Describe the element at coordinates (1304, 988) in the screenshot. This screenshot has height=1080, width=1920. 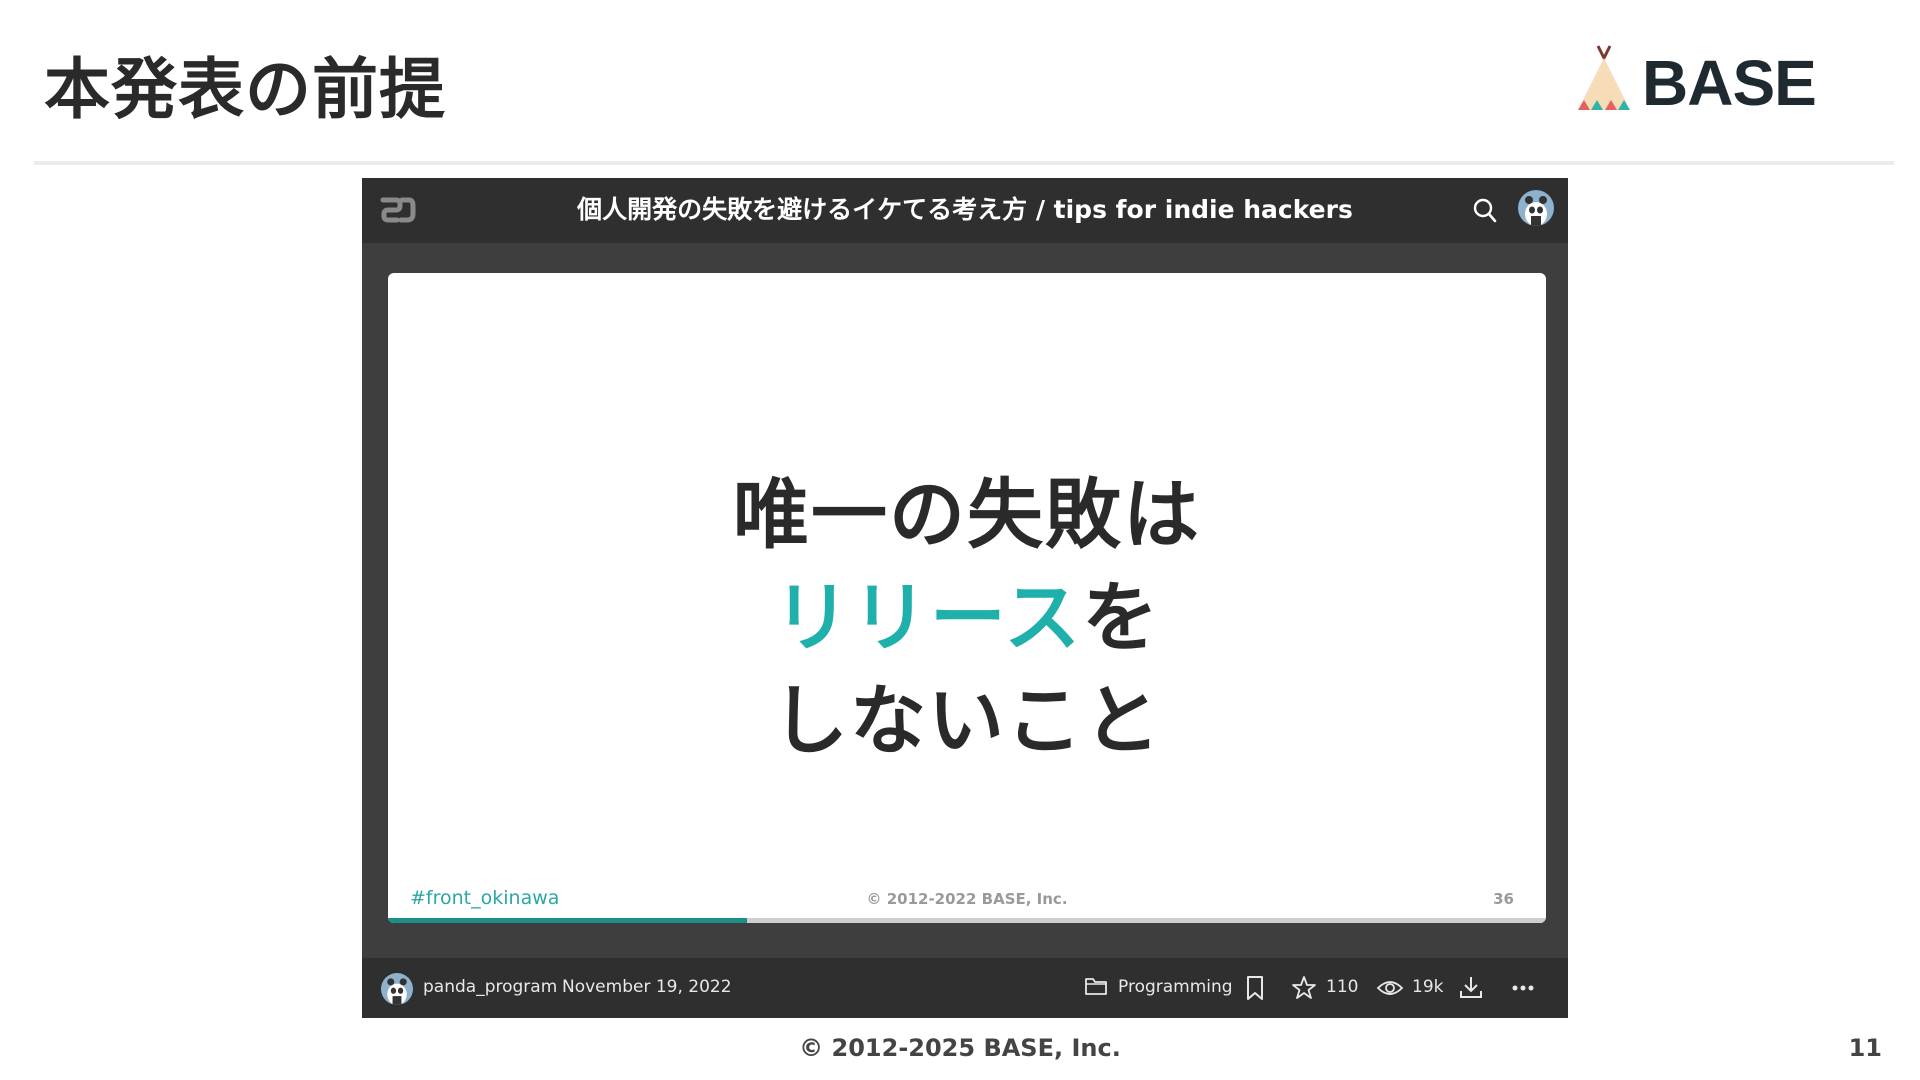
I see `star-icon` at that location.